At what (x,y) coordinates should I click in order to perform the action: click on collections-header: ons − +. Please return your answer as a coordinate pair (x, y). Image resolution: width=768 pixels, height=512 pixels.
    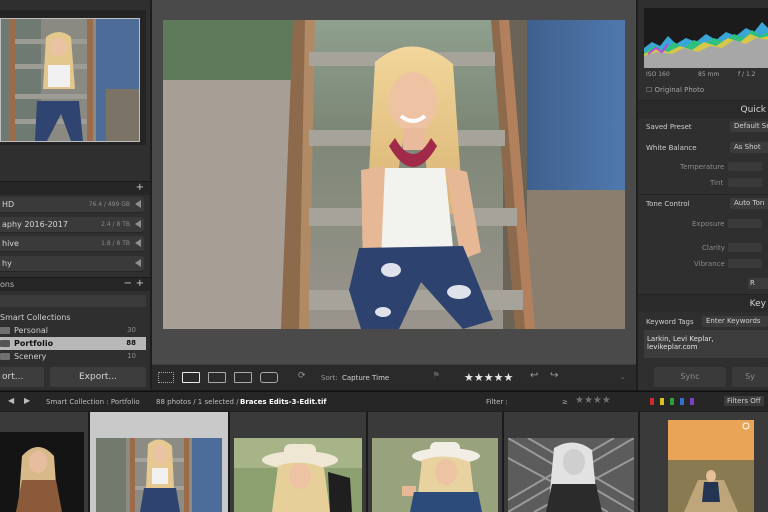
    Looking at the image, I should click on (75, 284).